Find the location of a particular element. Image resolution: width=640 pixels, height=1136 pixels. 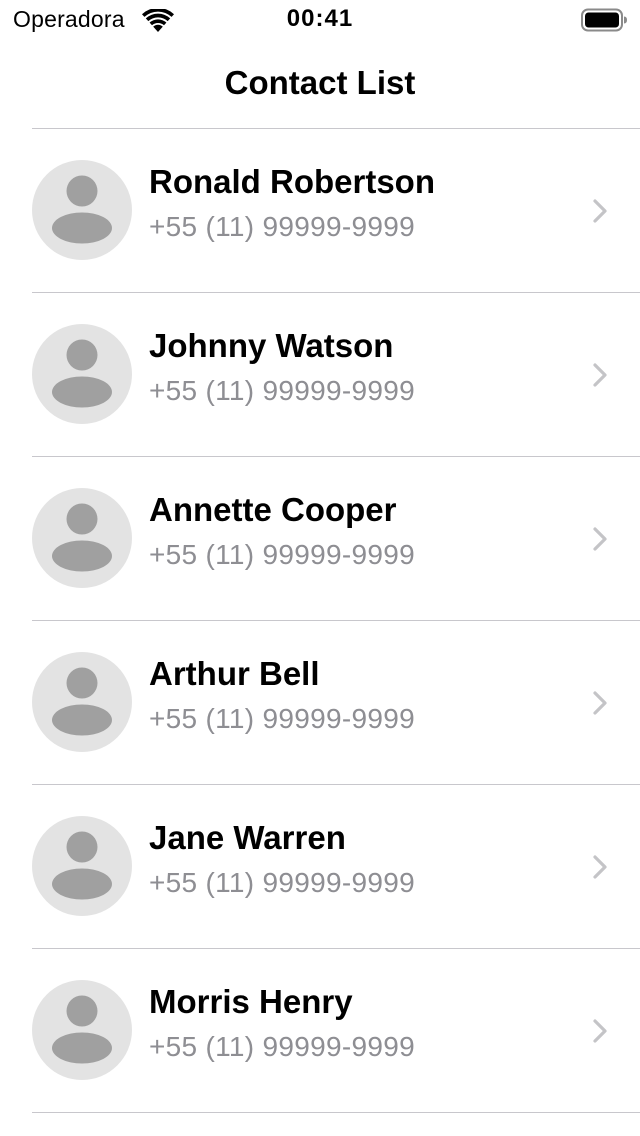

contact-name: Arthur Bell is located at coordinates (234, 673).